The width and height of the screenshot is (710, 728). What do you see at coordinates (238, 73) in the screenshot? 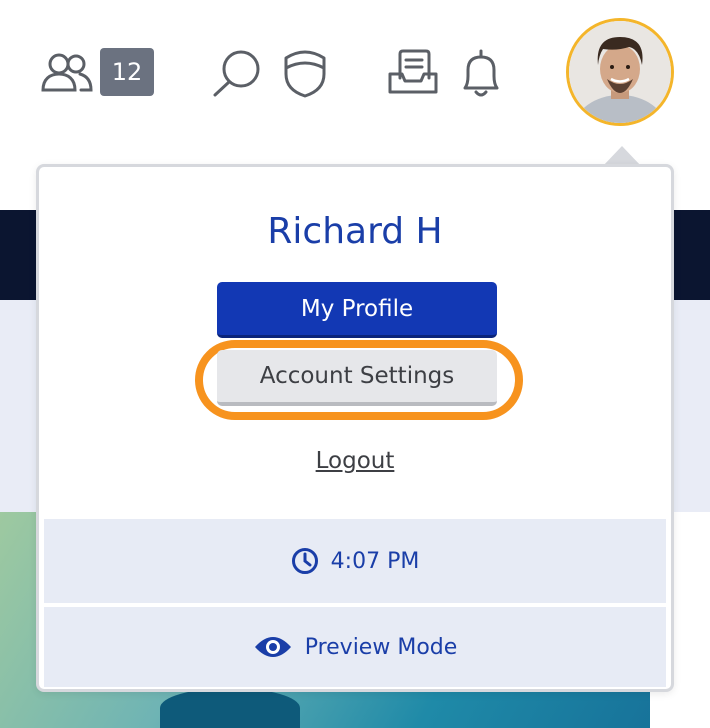
I see `search-icon` at bounding box center [238, 73].